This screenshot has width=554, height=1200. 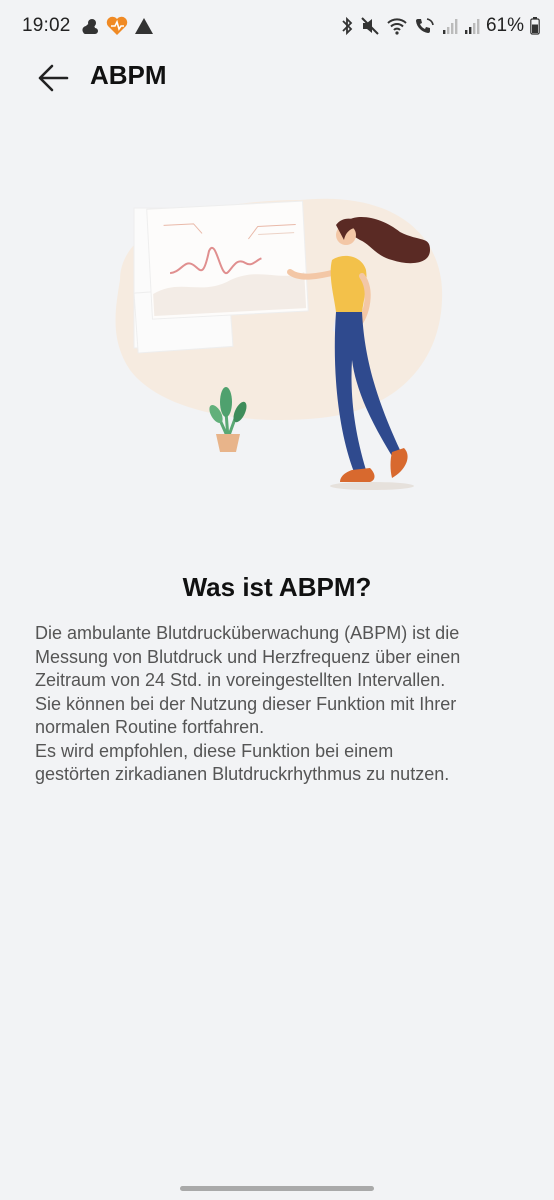 What do you see at coordinates (144, 26) in the screenshot?
I see `navigation-arrow-icon` at bounding box center [144, 26].